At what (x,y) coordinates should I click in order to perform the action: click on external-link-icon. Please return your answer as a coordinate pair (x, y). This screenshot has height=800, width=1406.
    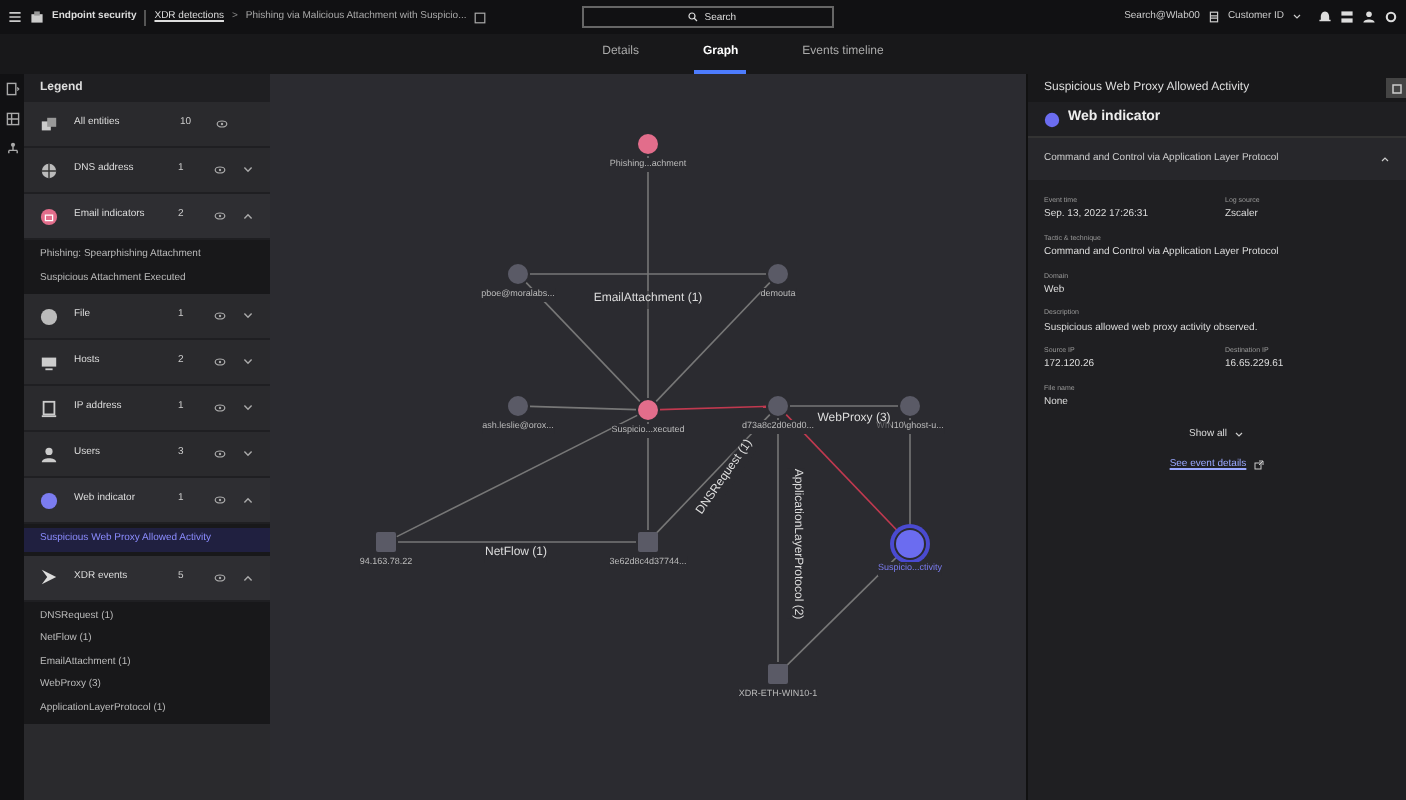
    Looking at the image, I should click on (1259, 465).